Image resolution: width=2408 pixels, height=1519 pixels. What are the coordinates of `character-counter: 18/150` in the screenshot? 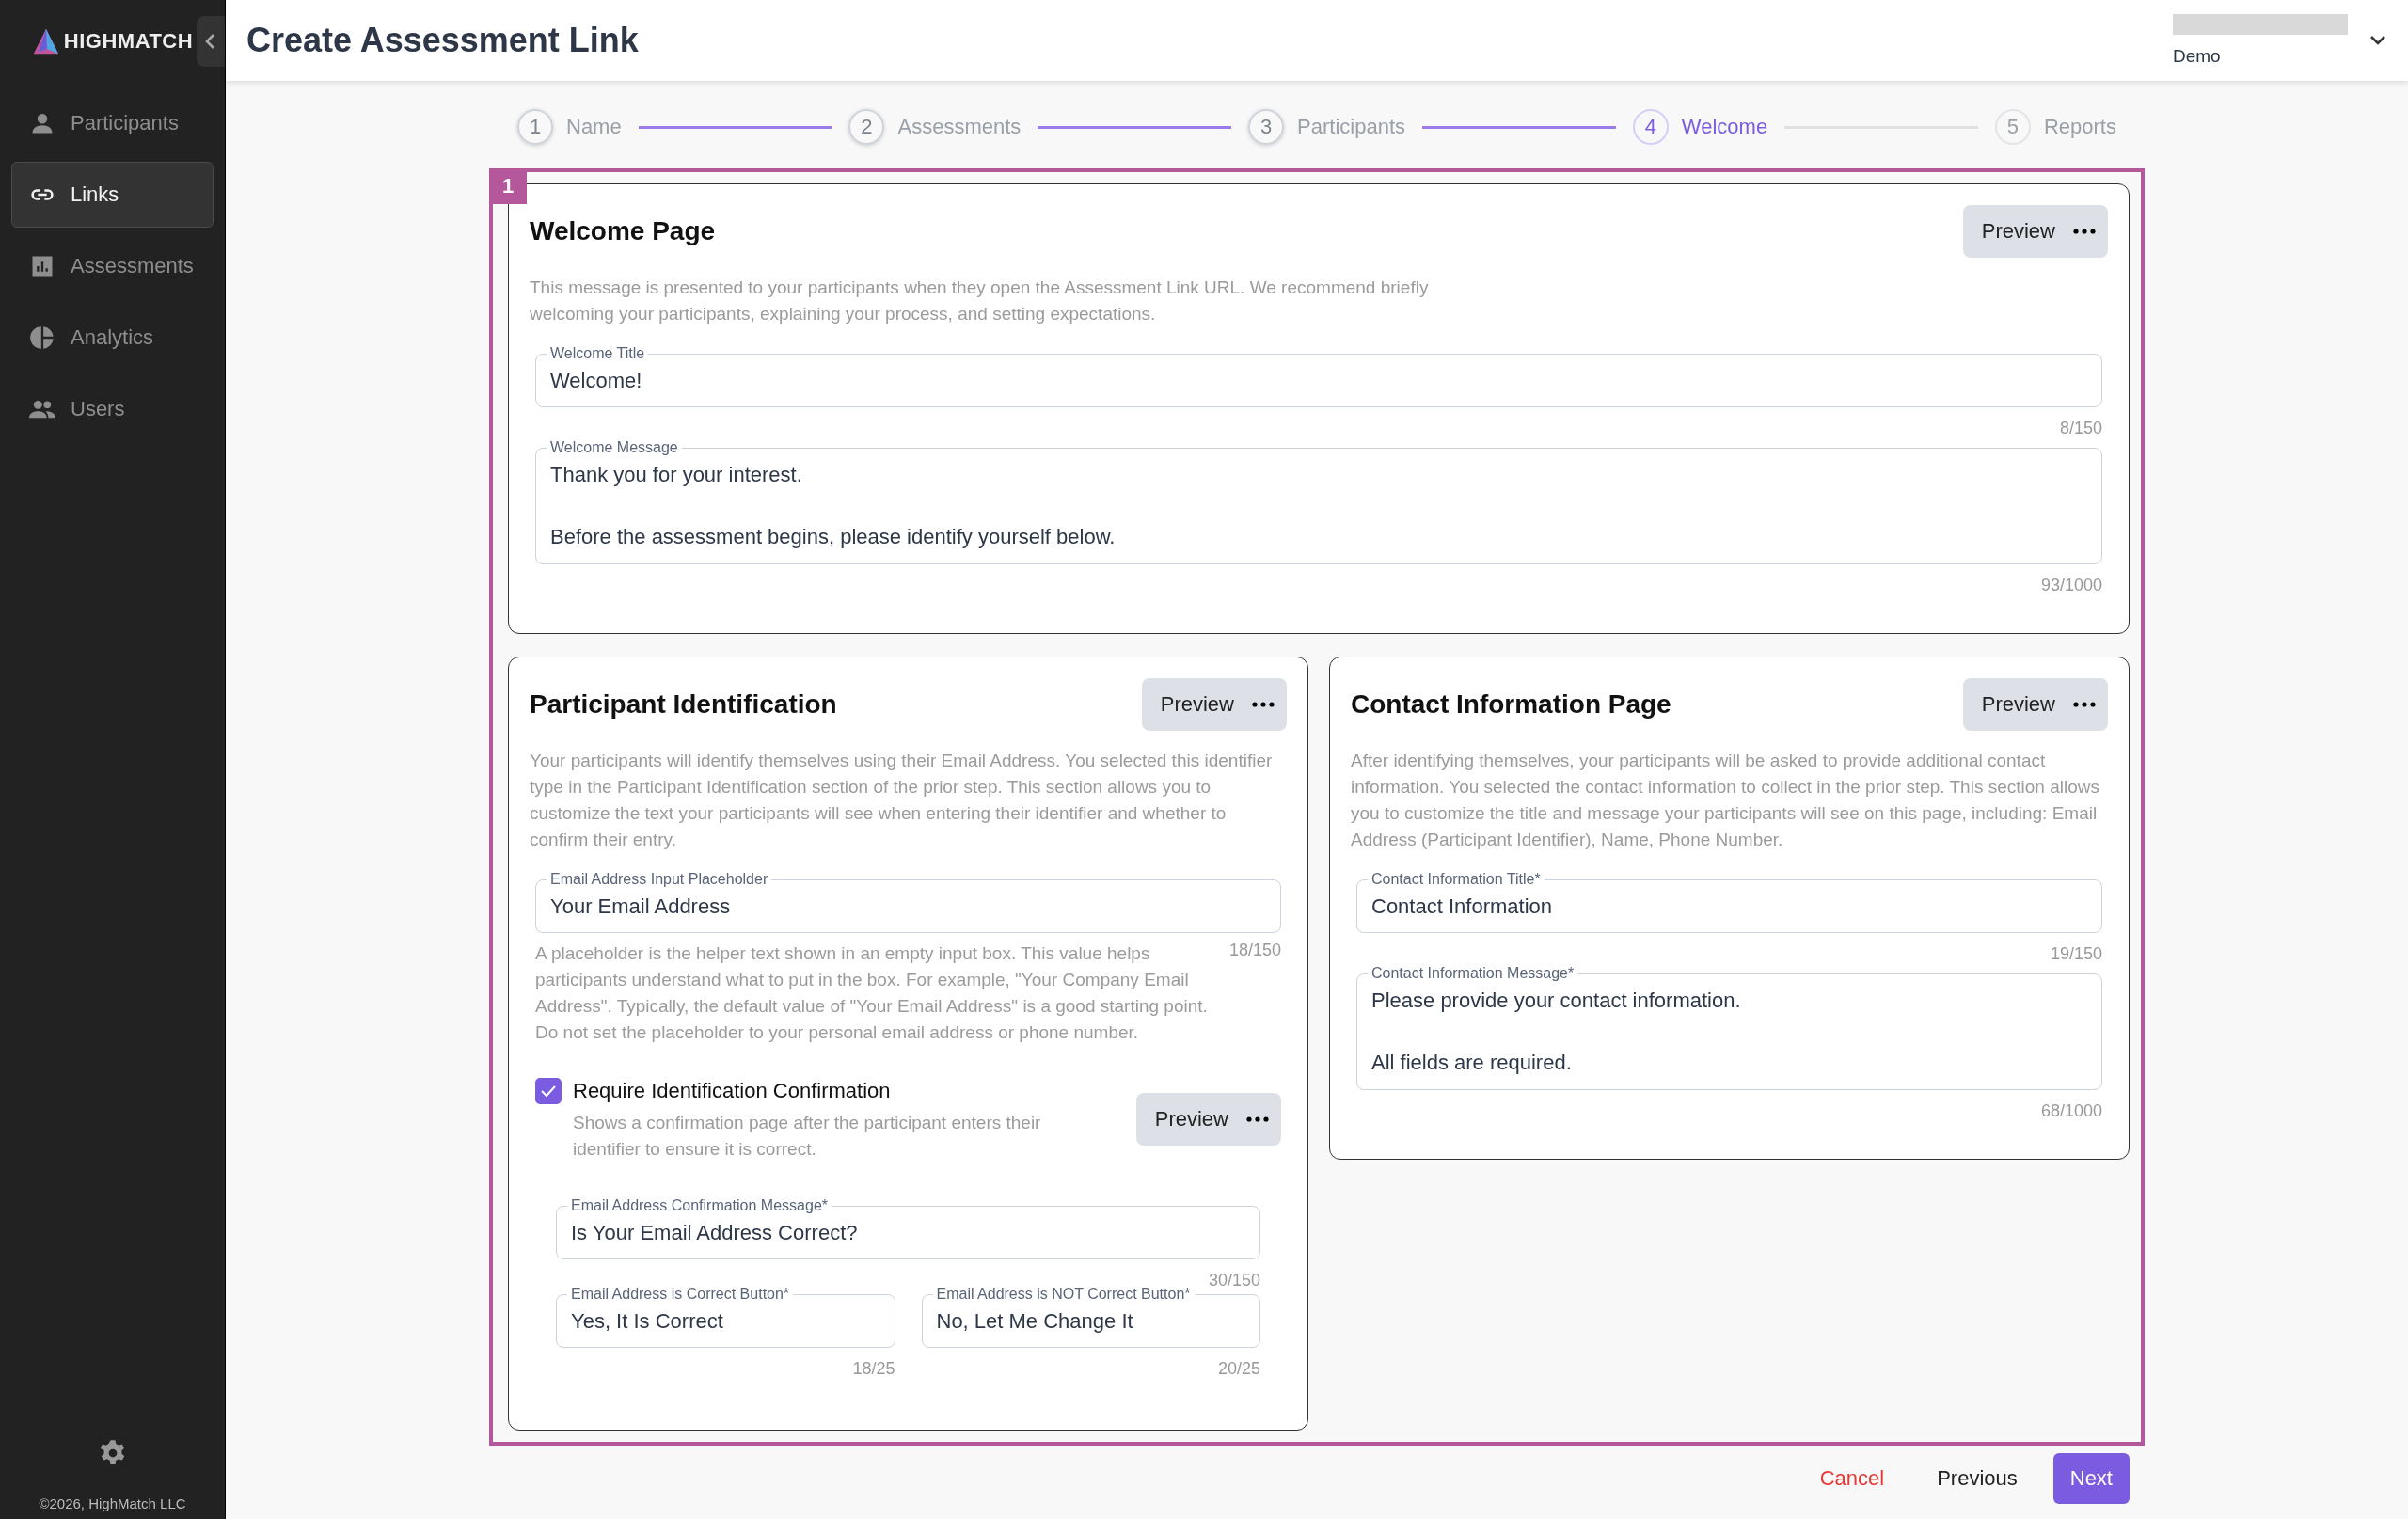 It's located at (1255, 951).